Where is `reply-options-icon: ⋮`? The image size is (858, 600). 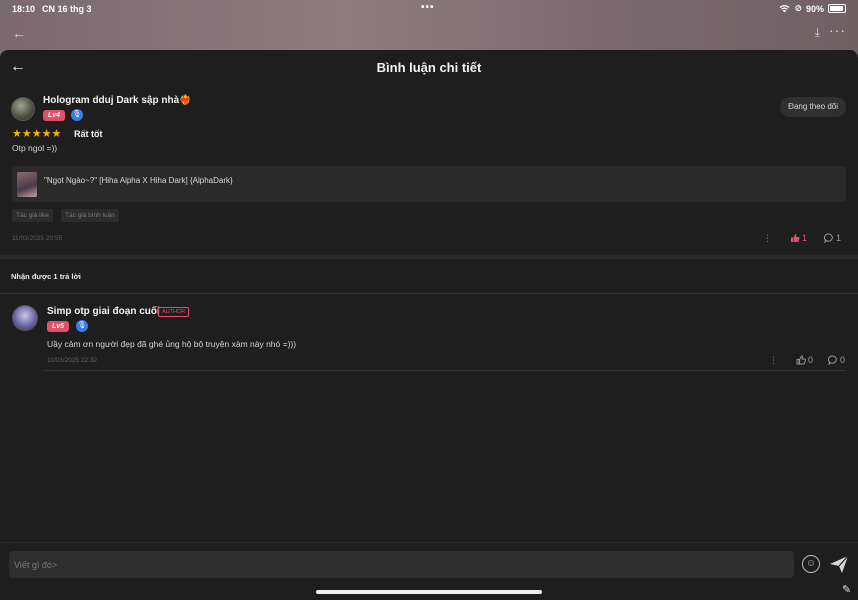 reply-options-icon: ⋮ is located at coordinates (773, 360).